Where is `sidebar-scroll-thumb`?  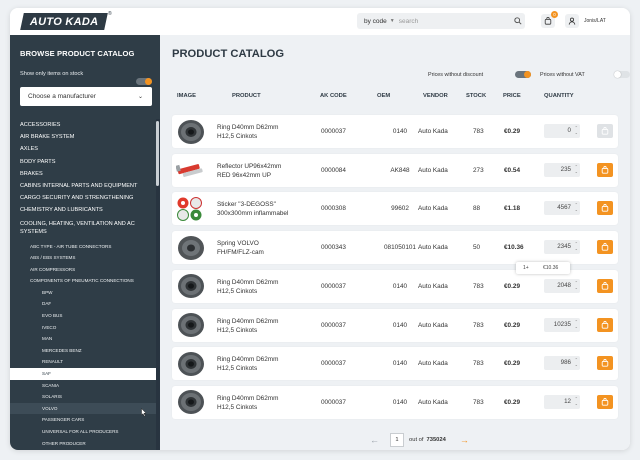 sidebar-scroll-thumb is located at coordinates (157, 153).